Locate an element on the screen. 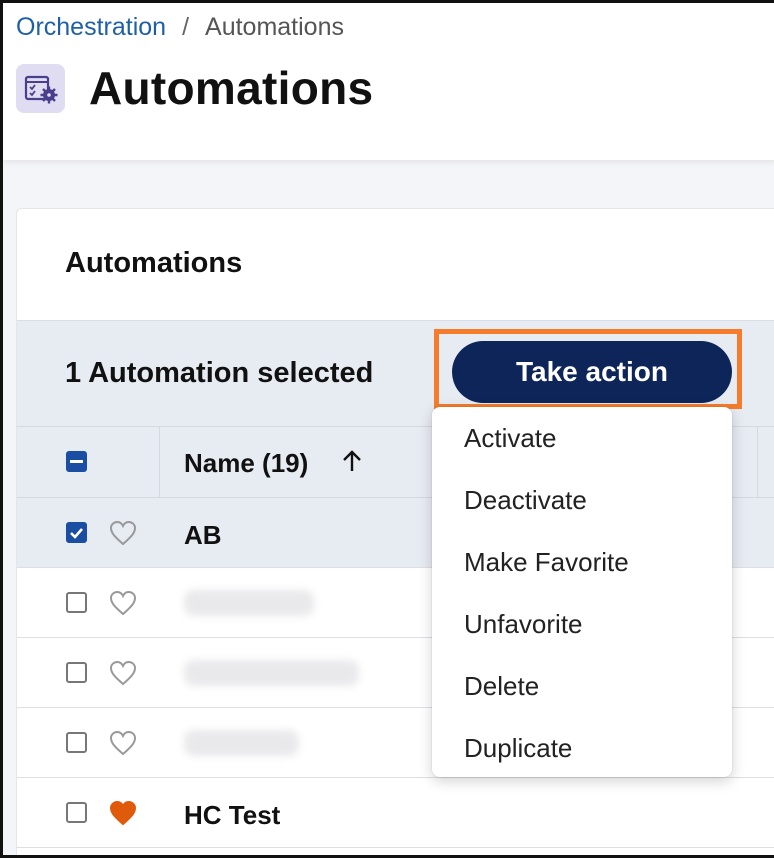  menu-item-make-favorite: Make Favorite is located at coordinates (582, 562).